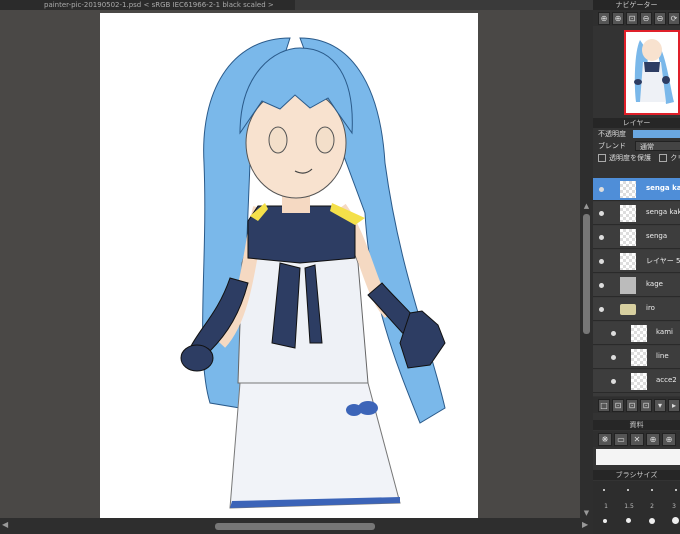  I want to click on scroll-up-icon: ▲, so click(586, 206).